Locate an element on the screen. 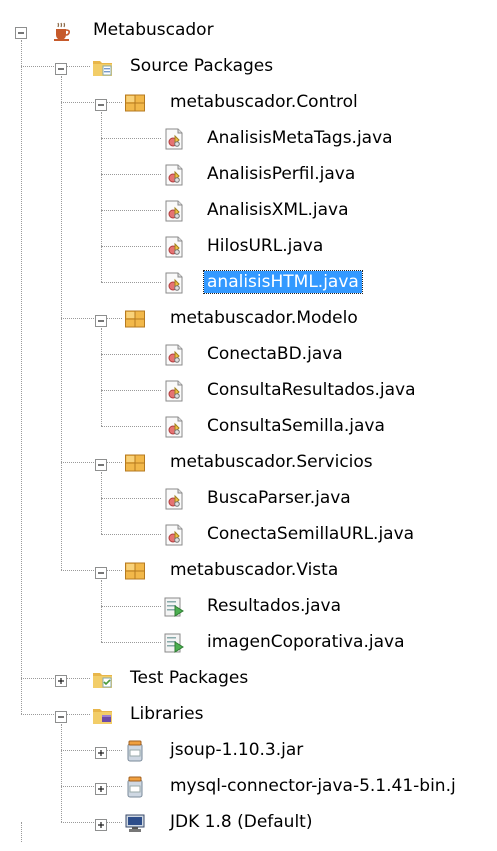 Image resolution: width=497 pixels, height=851 pixels. tree-node-label: Source Packages is located at coordinates (201, 66).